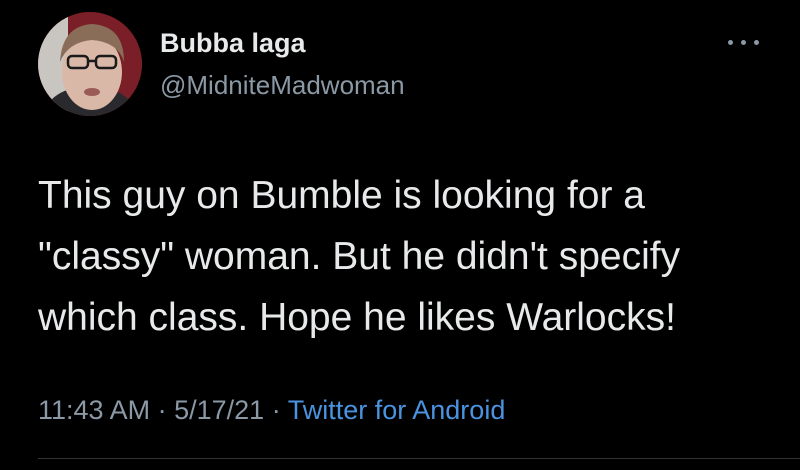  I want to click on more-options-icon, so click(745, 42).